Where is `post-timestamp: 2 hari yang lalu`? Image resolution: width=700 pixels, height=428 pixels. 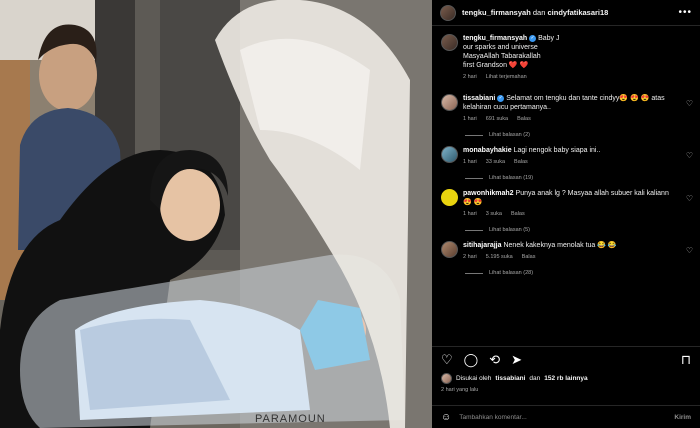
post-timestamp: 2 hari yang lalu is located at coordinates (460, 390).